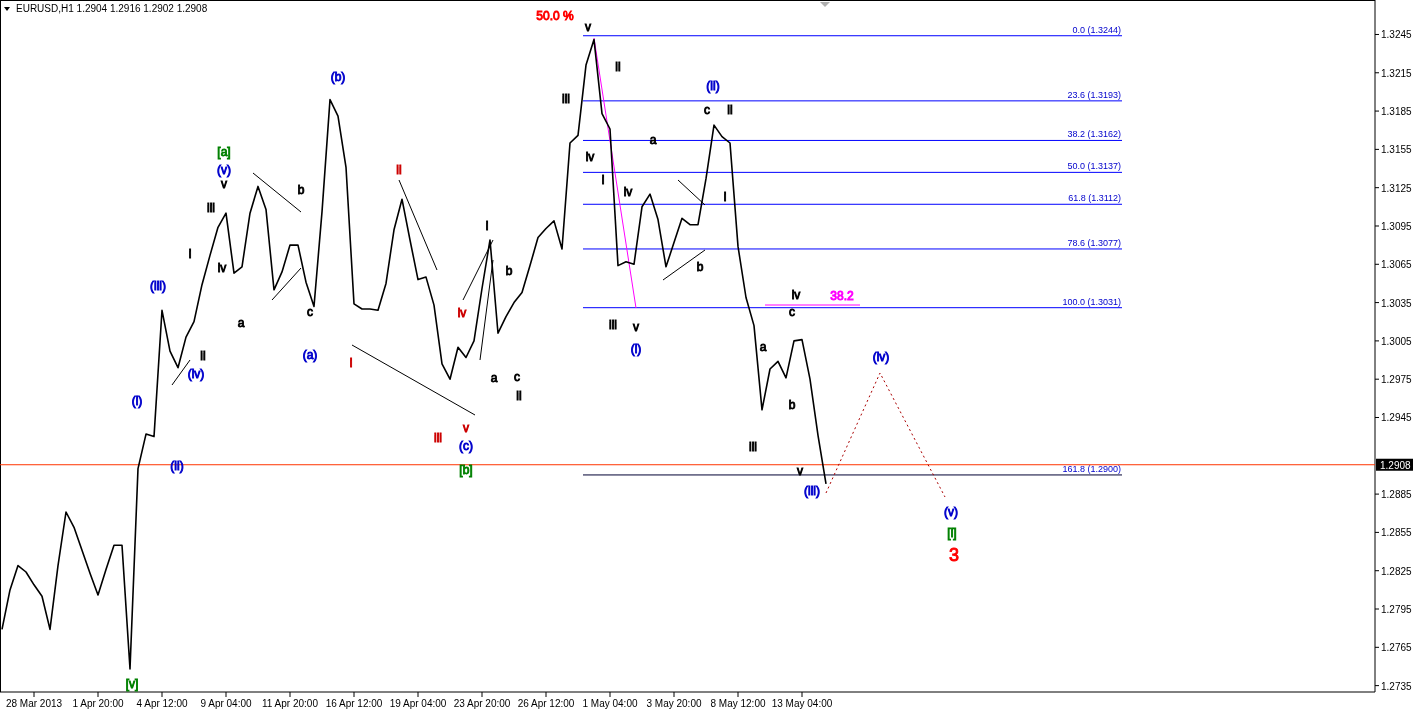 This screenshot has width=1413, height=720. I want to click on y-axis-label: 1.3095, so click(1396, 226).